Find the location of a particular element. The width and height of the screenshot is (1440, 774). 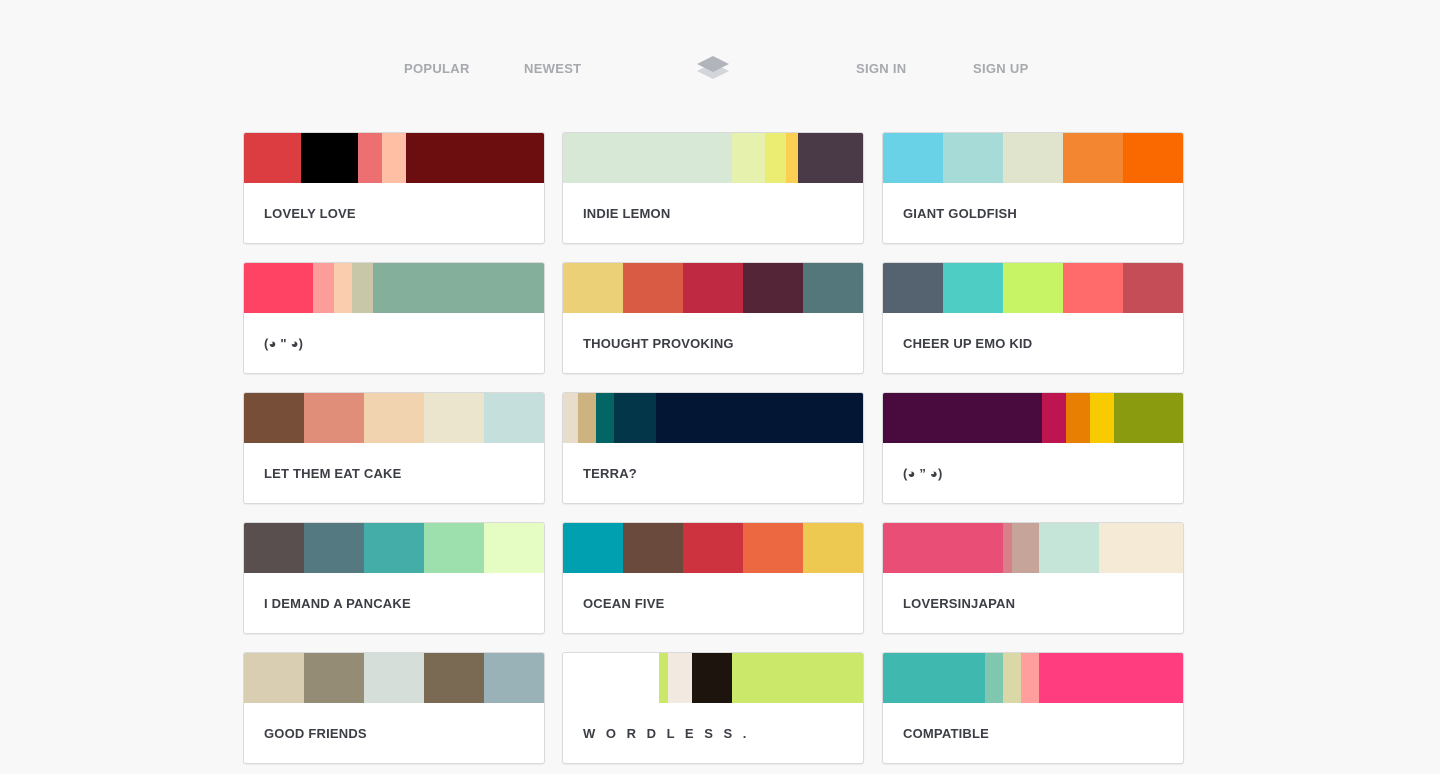

palette-title: COMPATIBLE is located at coordinates (946, 734).